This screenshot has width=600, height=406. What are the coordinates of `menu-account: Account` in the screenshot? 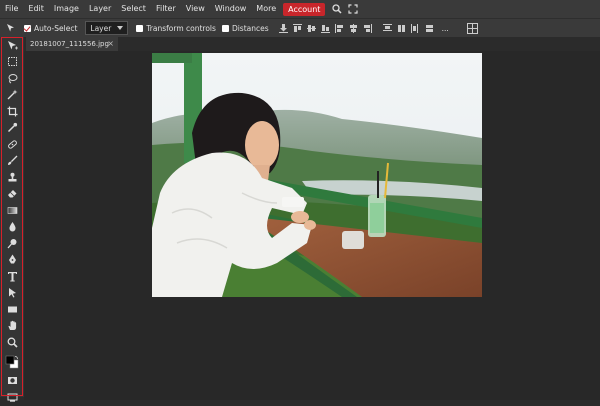 It's located at (304, 9).